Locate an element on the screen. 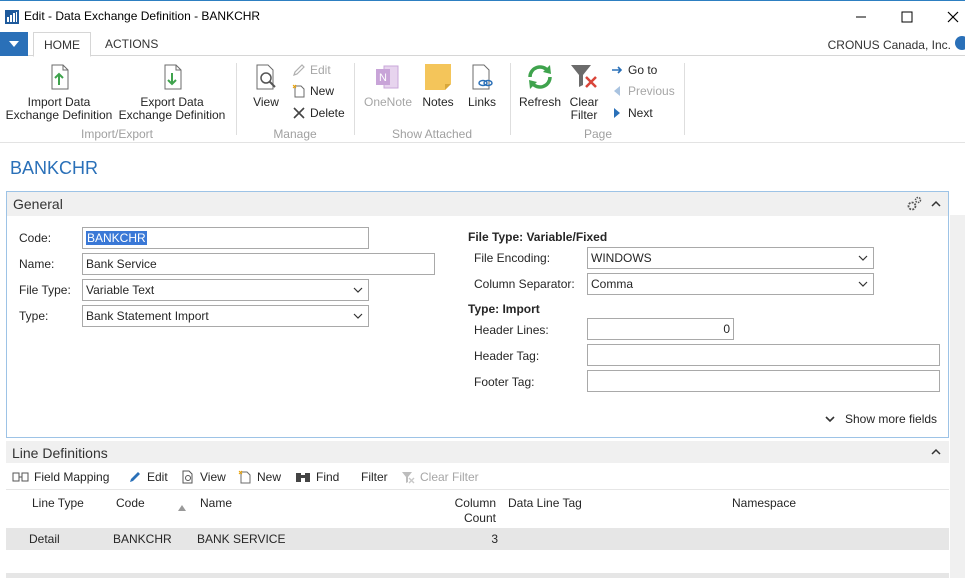 The image size is (965, 578). header-lines-field: 0 is located at coordinates (660, 329).